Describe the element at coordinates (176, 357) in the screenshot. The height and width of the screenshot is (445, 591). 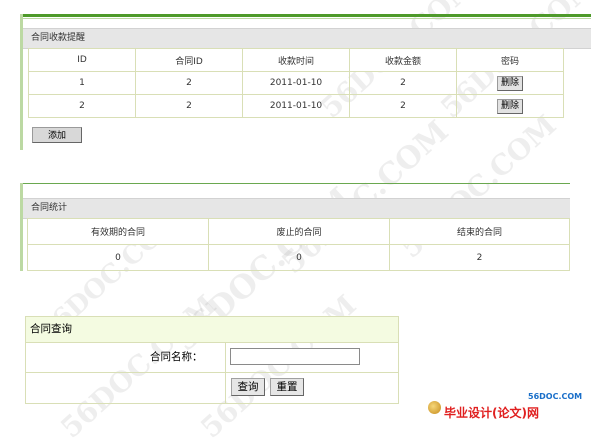
I see `contract-name-label: 合同名称：` at that location.